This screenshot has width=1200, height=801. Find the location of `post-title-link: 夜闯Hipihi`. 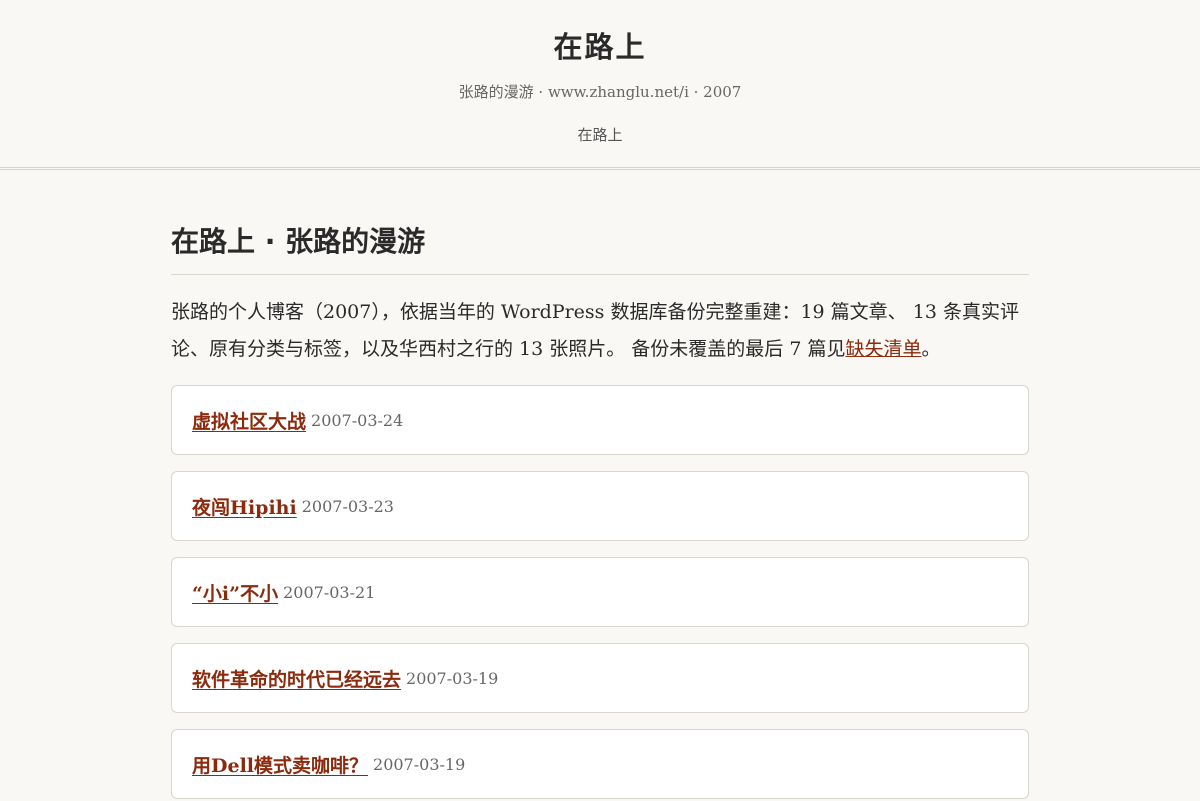

post-title-link: 夜闯Hipihi is located at coordinates (244, 506).